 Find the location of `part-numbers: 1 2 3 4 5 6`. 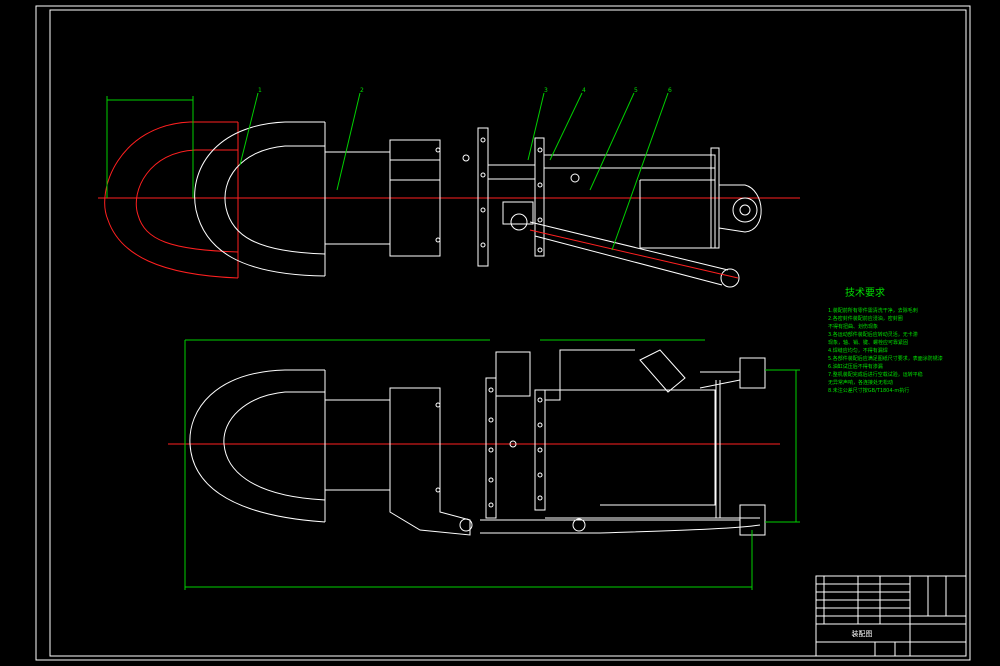

part-numbers: 1 2 3 4 5 6 is located at coordinates (465, 90).